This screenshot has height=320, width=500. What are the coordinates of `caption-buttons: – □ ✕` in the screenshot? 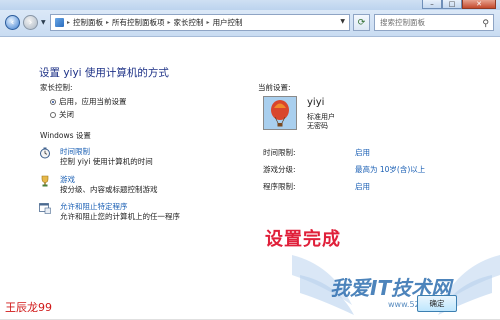 It's located at (459, 5).